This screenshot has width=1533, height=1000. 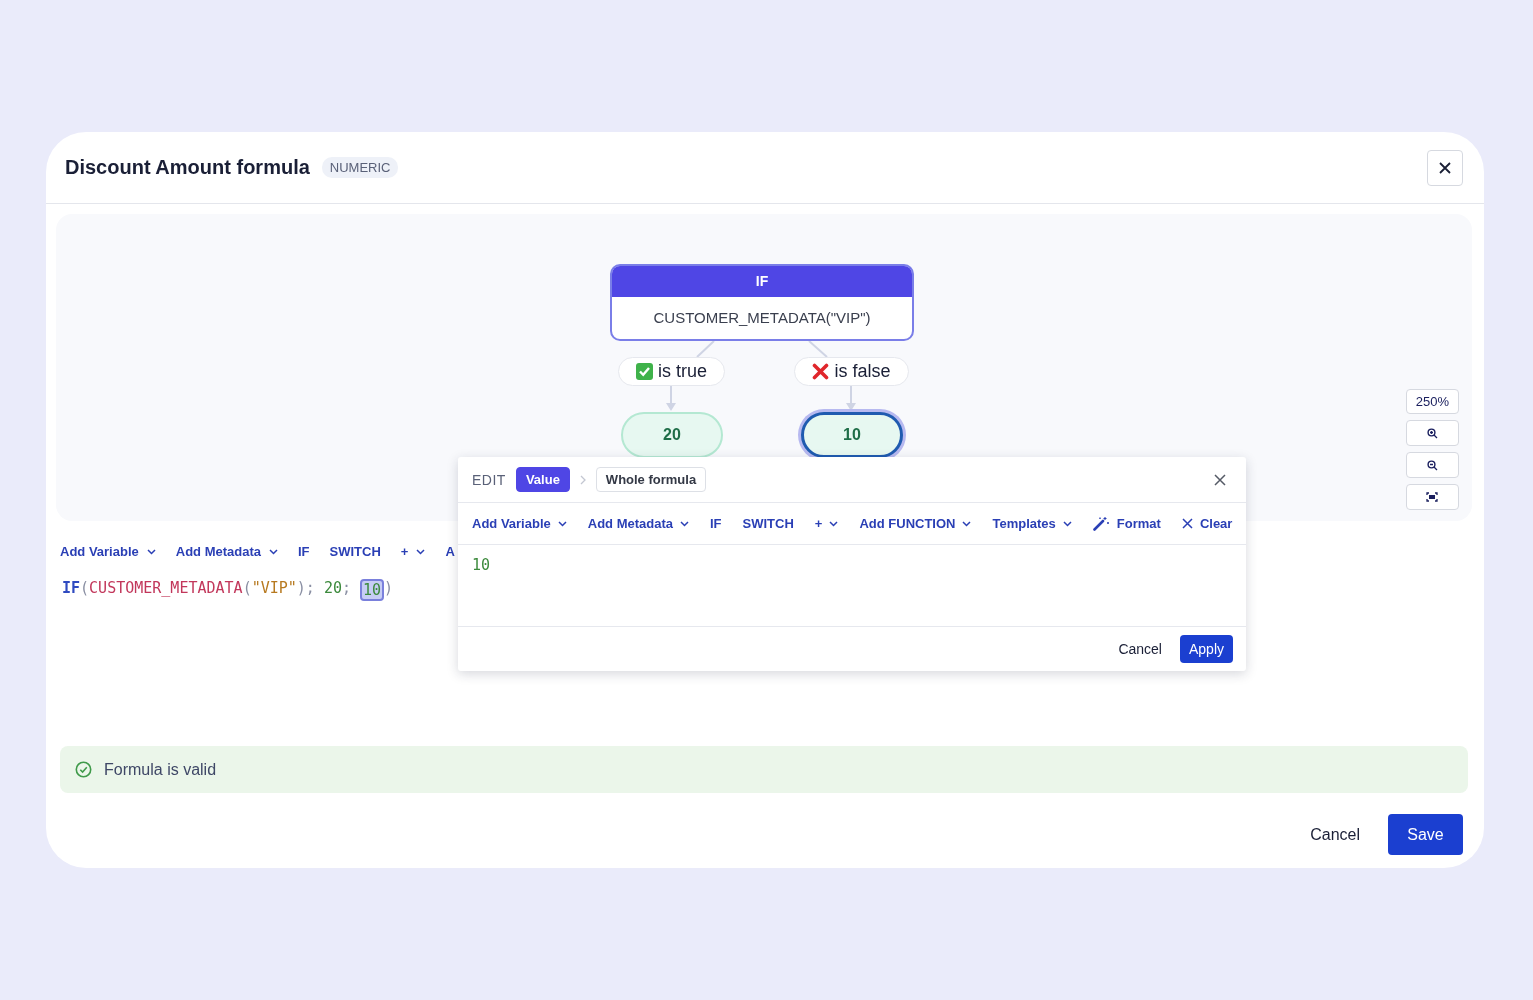 I want to click on chevron-right-icon, so click(x=582, y=479).